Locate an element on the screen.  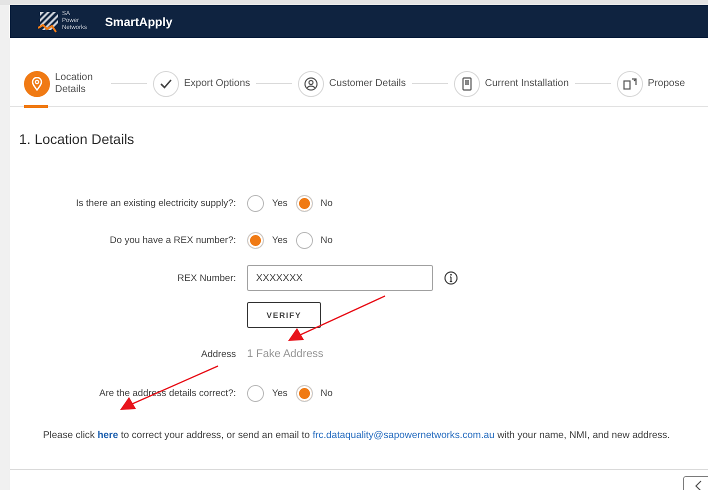
step-tab: Export Options is located at coordinates (201, 83).